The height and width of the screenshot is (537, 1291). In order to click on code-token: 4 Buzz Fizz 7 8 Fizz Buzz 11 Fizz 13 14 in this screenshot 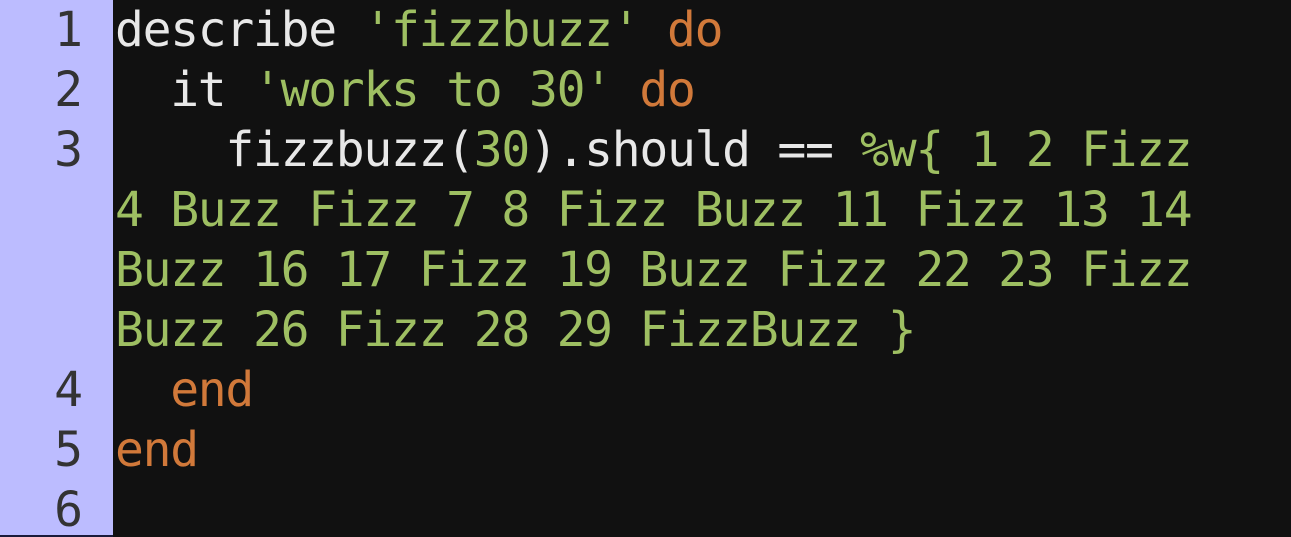, I will do `click(654, 210)`.